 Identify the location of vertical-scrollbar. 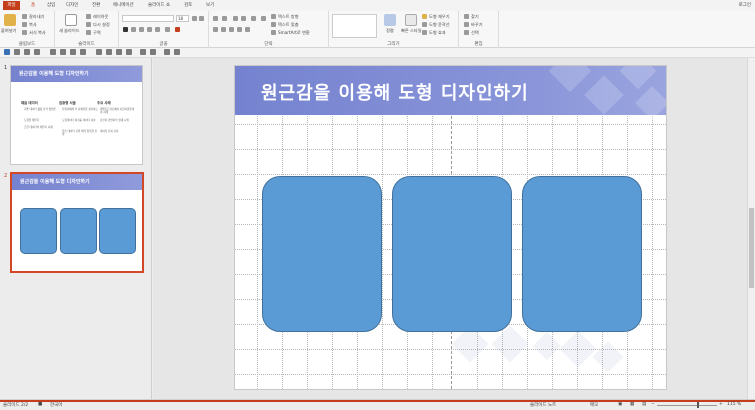
(751, 228).